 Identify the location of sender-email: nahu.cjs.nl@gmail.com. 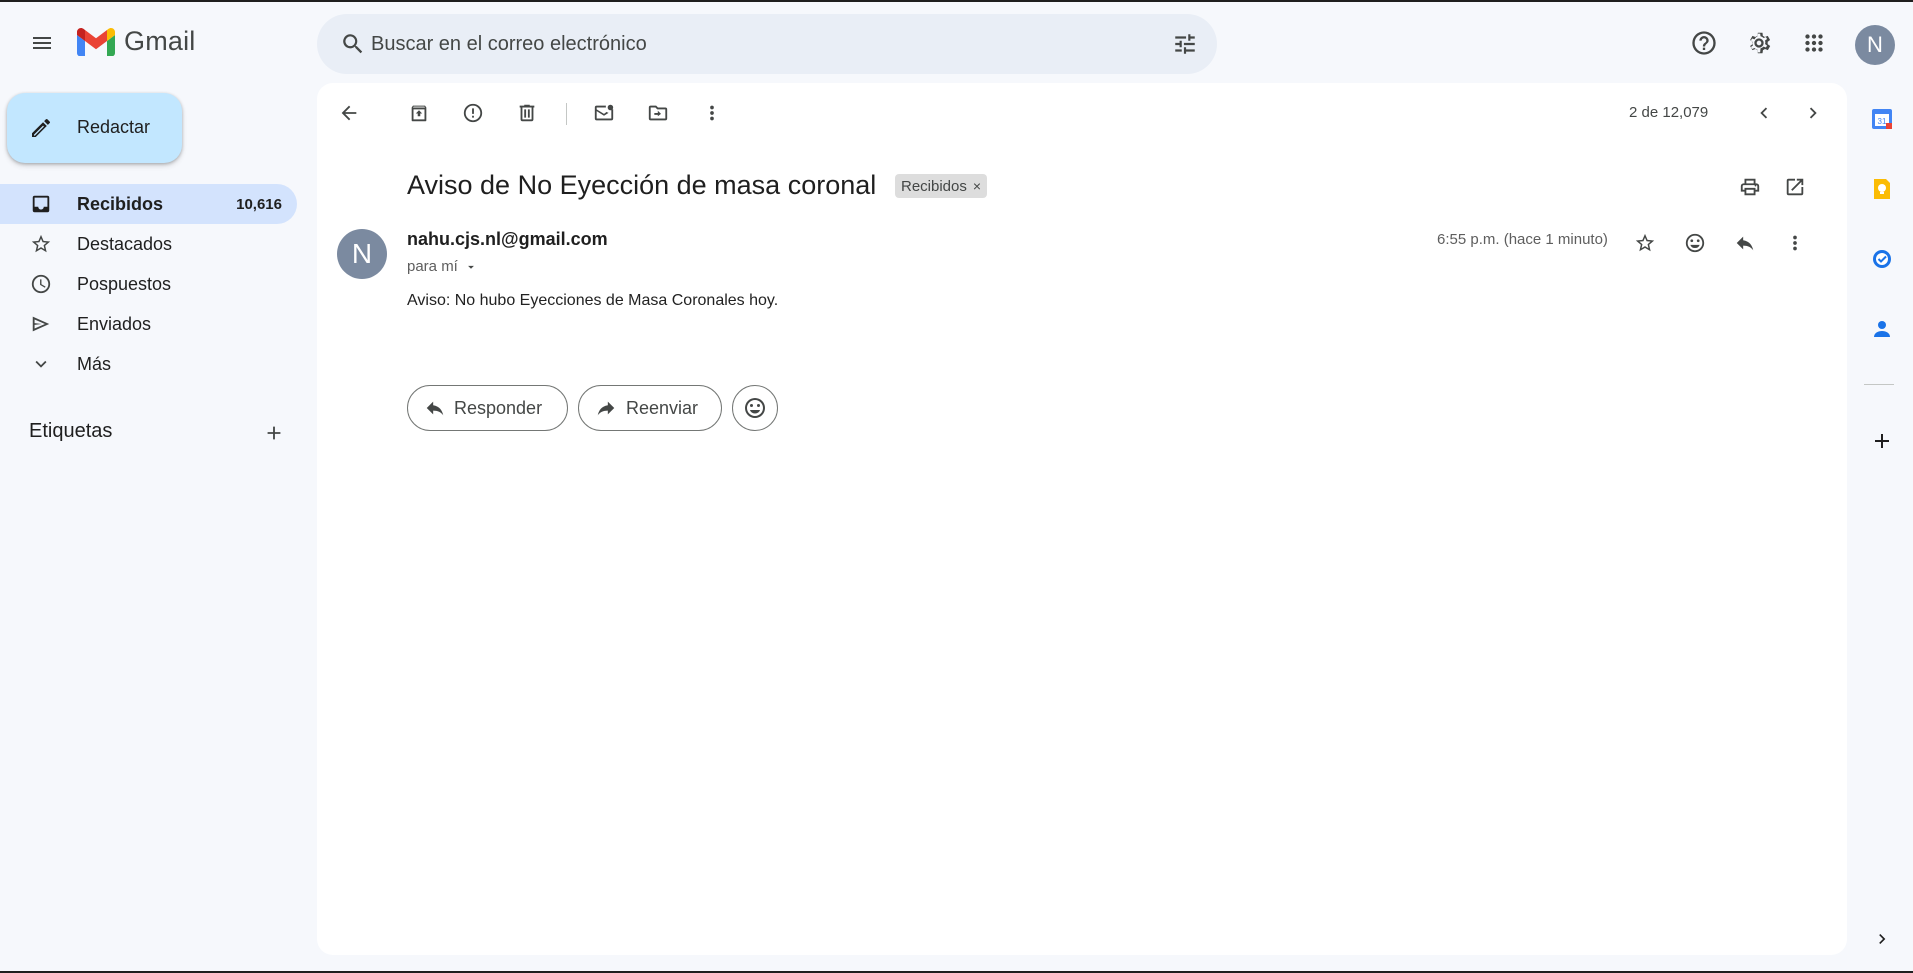
(507, 239).